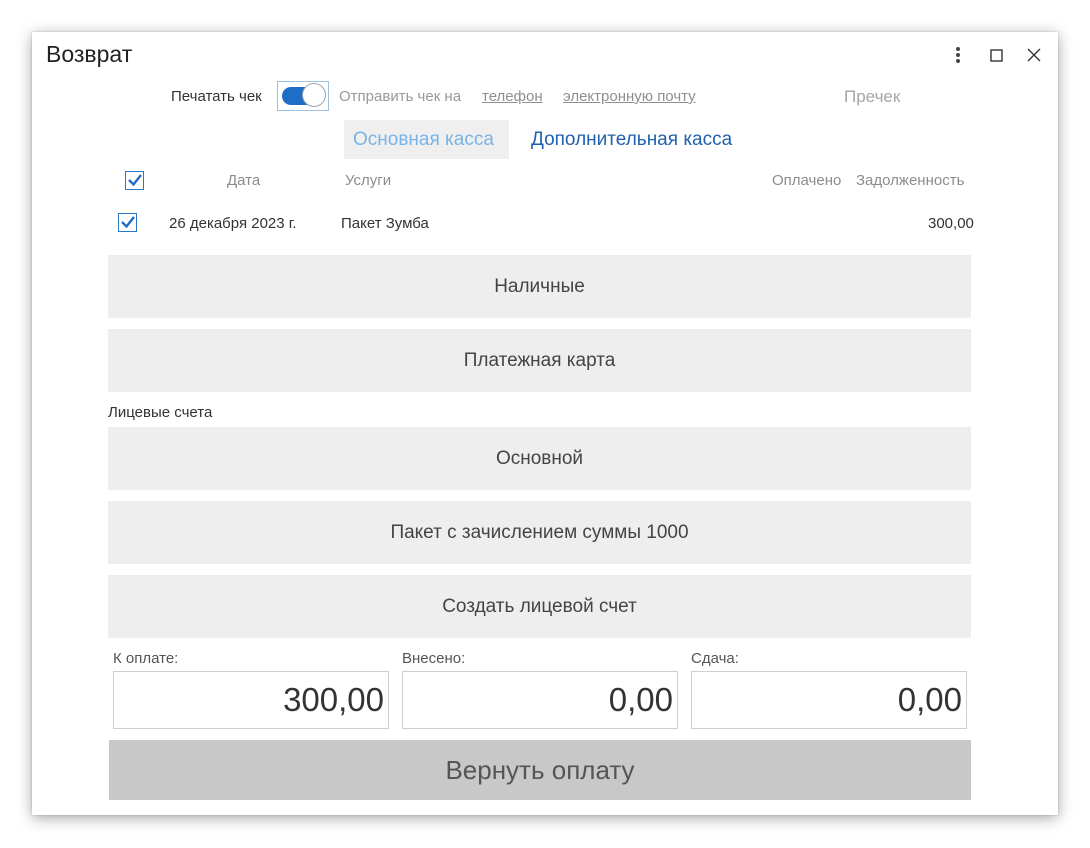 This screenshot has width=1090, height=848. Describe the element at coordinates (314, 95) in the screenshot. I see `toggle-knob` at that location.